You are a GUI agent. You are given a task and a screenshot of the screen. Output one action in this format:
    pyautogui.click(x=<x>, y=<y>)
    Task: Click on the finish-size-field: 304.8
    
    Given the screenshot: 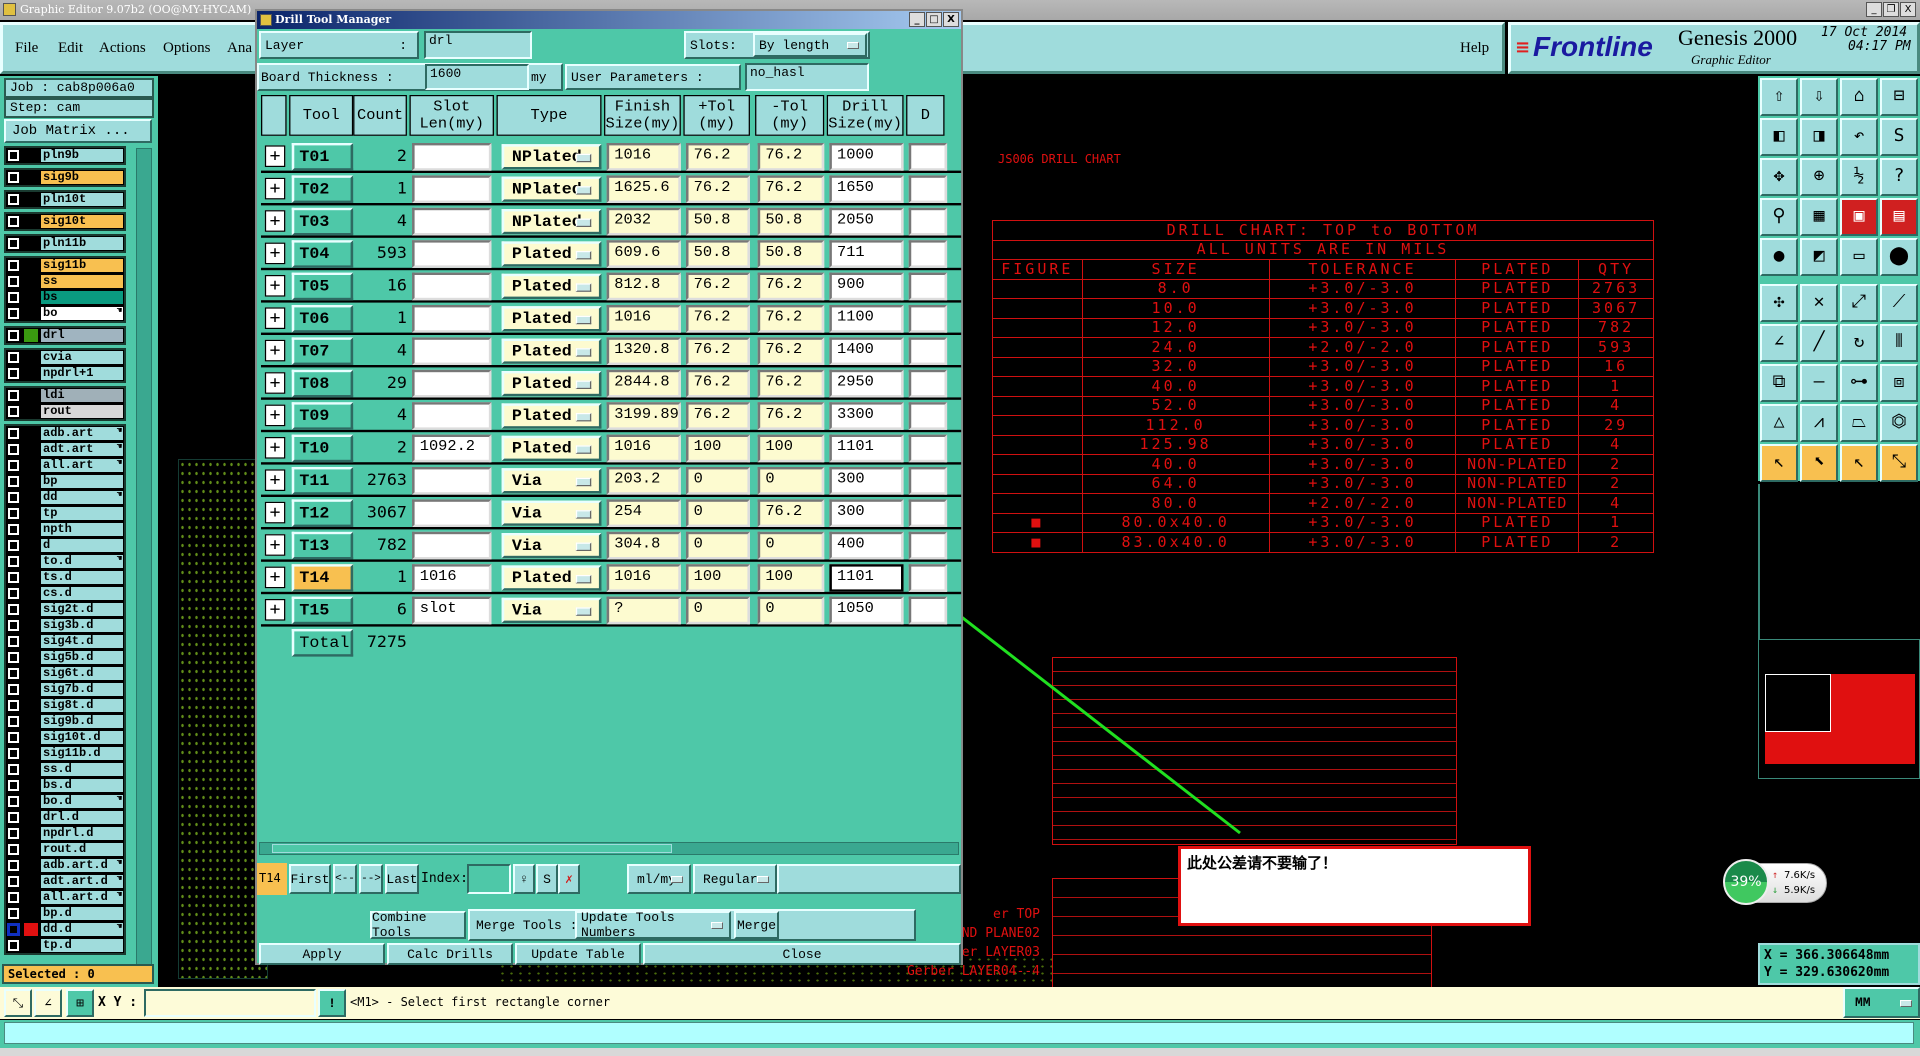 What is the action you would take?
    pyautogui.click(x=643, y=545)
    